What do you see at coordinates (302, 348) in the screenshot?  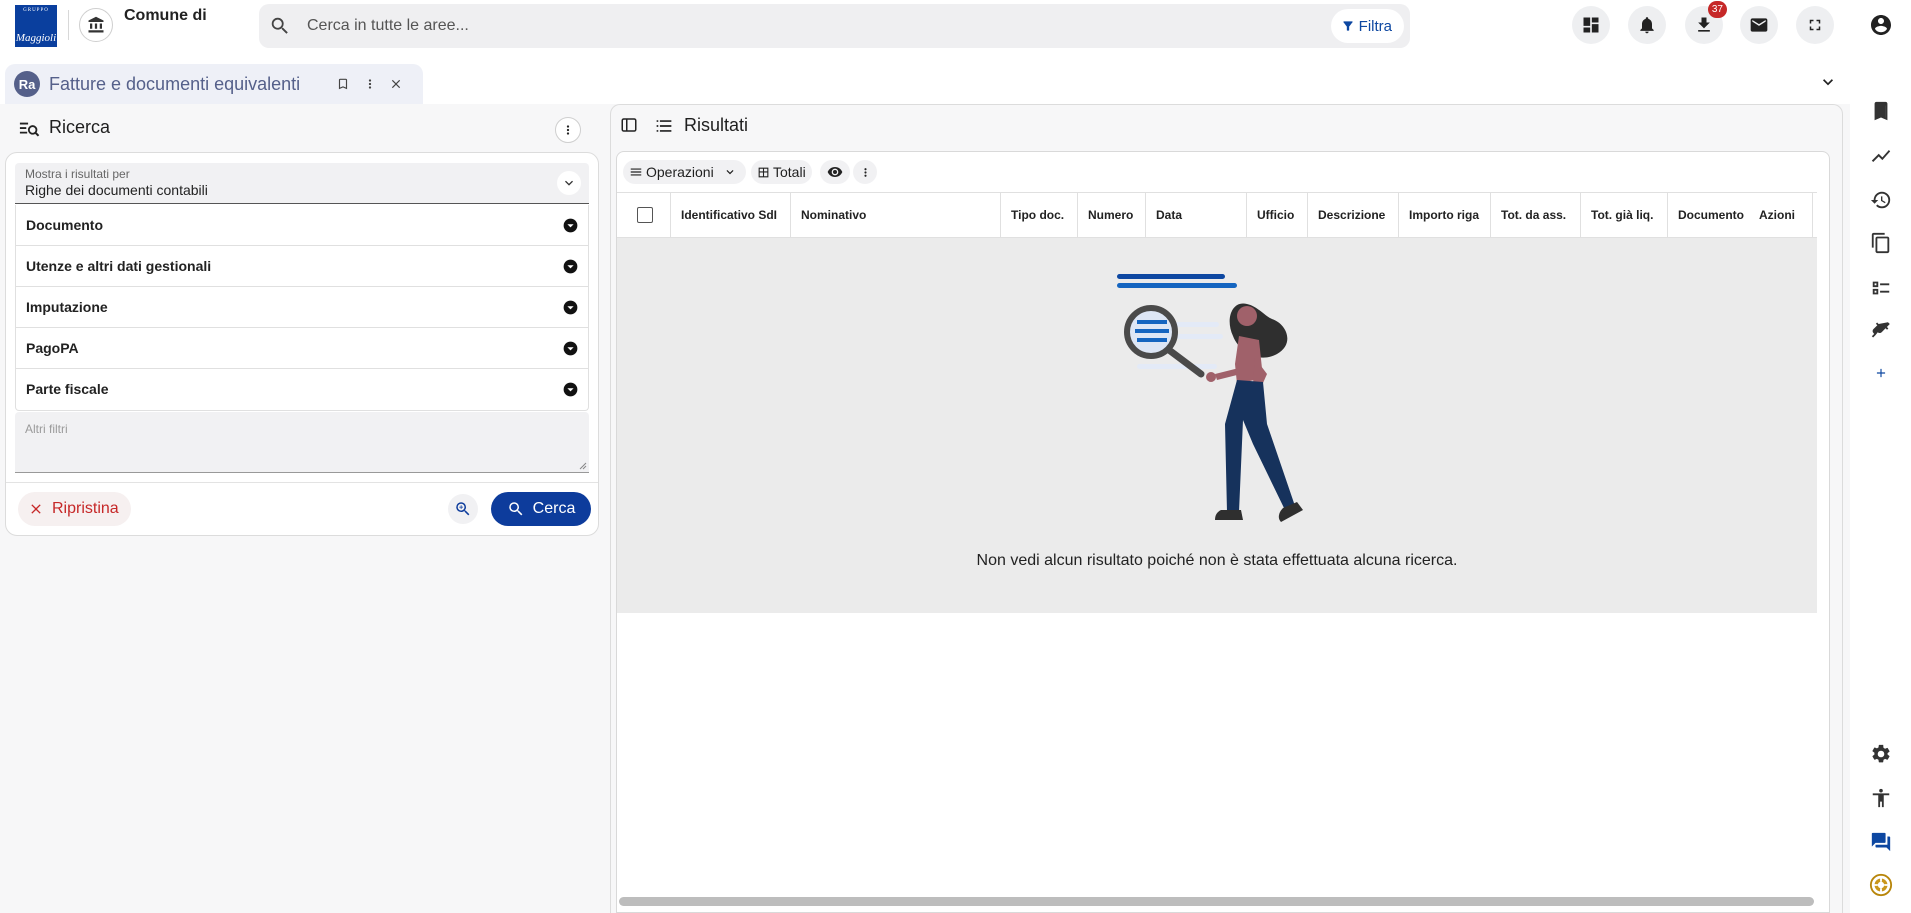 I see `section-pagopa: PagoPA` at bounding box center [302, 348].